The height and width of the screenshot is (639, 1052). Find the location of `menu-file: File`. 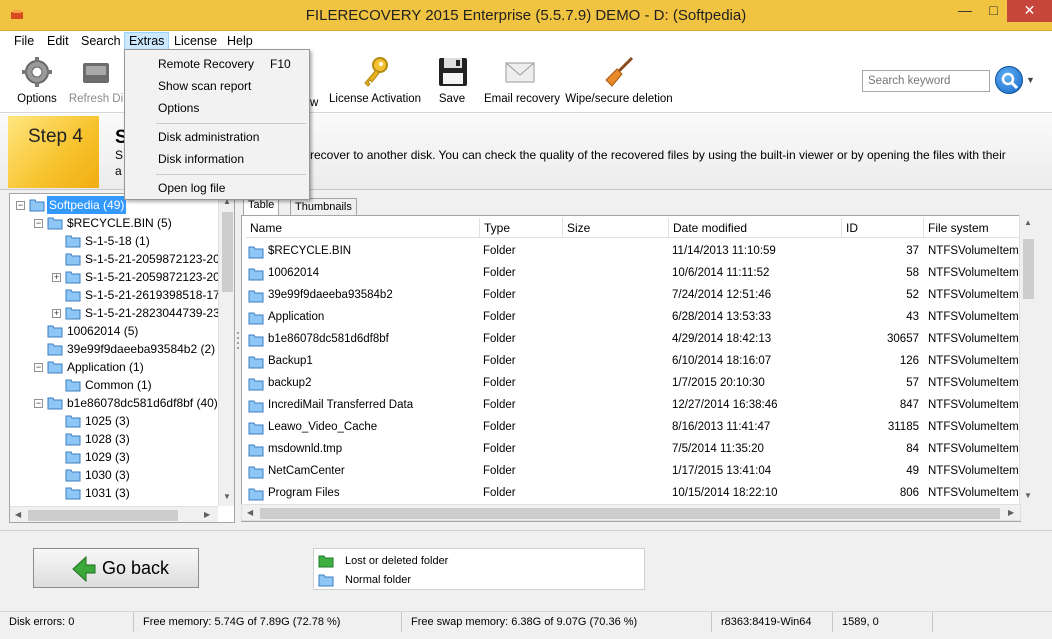

menu-file: File is located at coordinates (24, 41).